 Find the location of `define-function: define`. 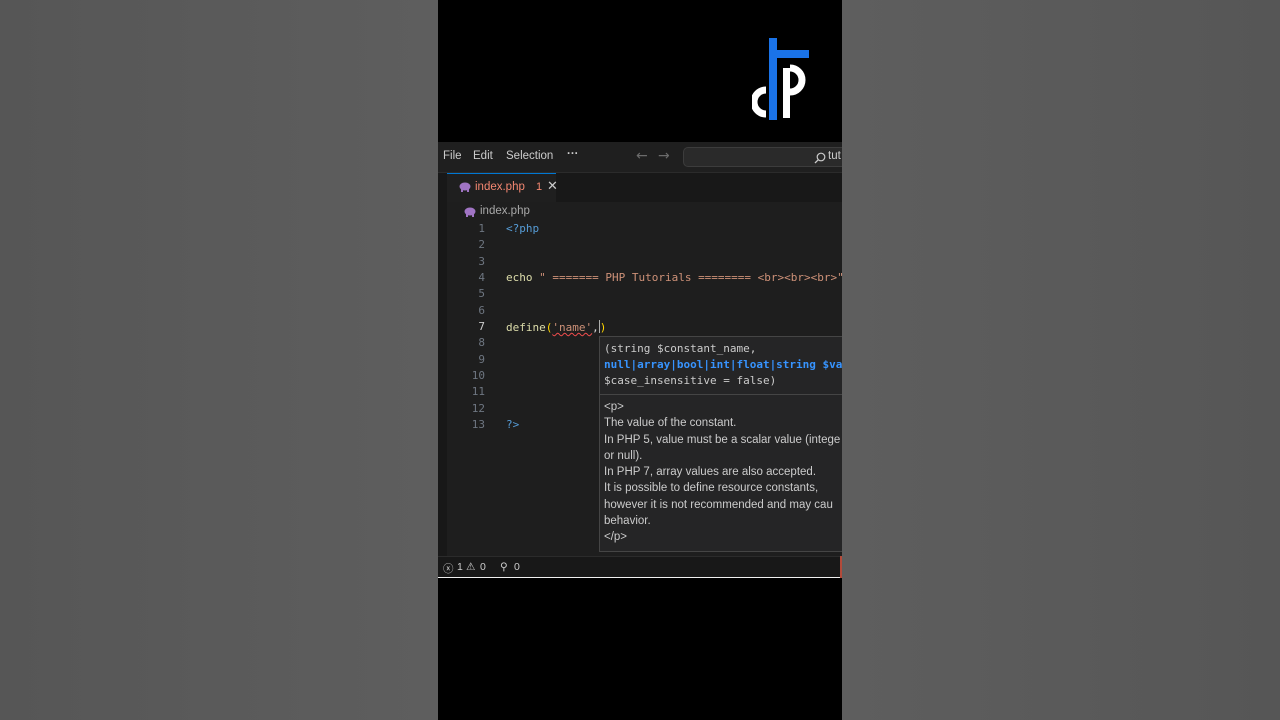

define-function: define is located at coordinates (526, 327).